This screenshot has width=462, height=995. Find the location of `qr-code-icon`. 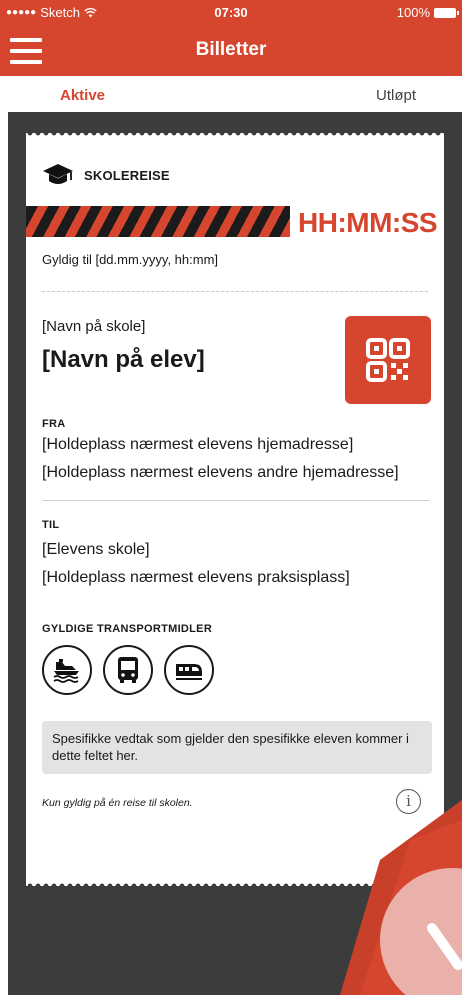

qr-code-icon is located at coordinates (388, 360).